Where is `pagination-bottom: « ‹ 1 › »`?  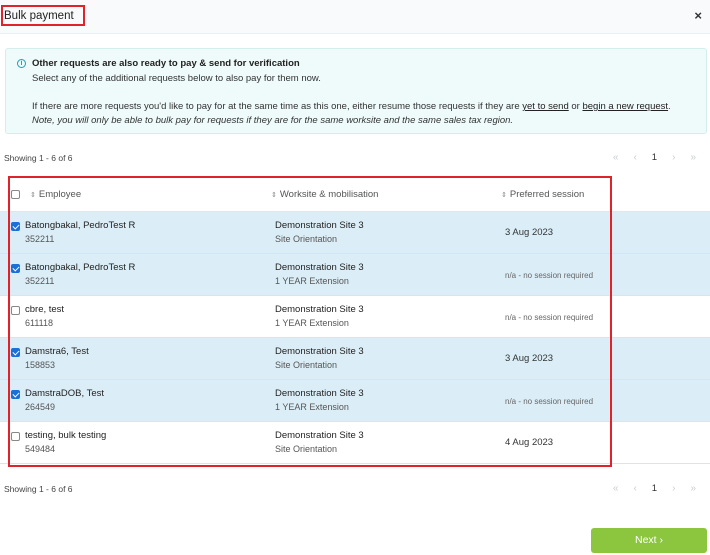 pagination-bottom: « ‹ 1 › » is located at coordinates (654, 488).